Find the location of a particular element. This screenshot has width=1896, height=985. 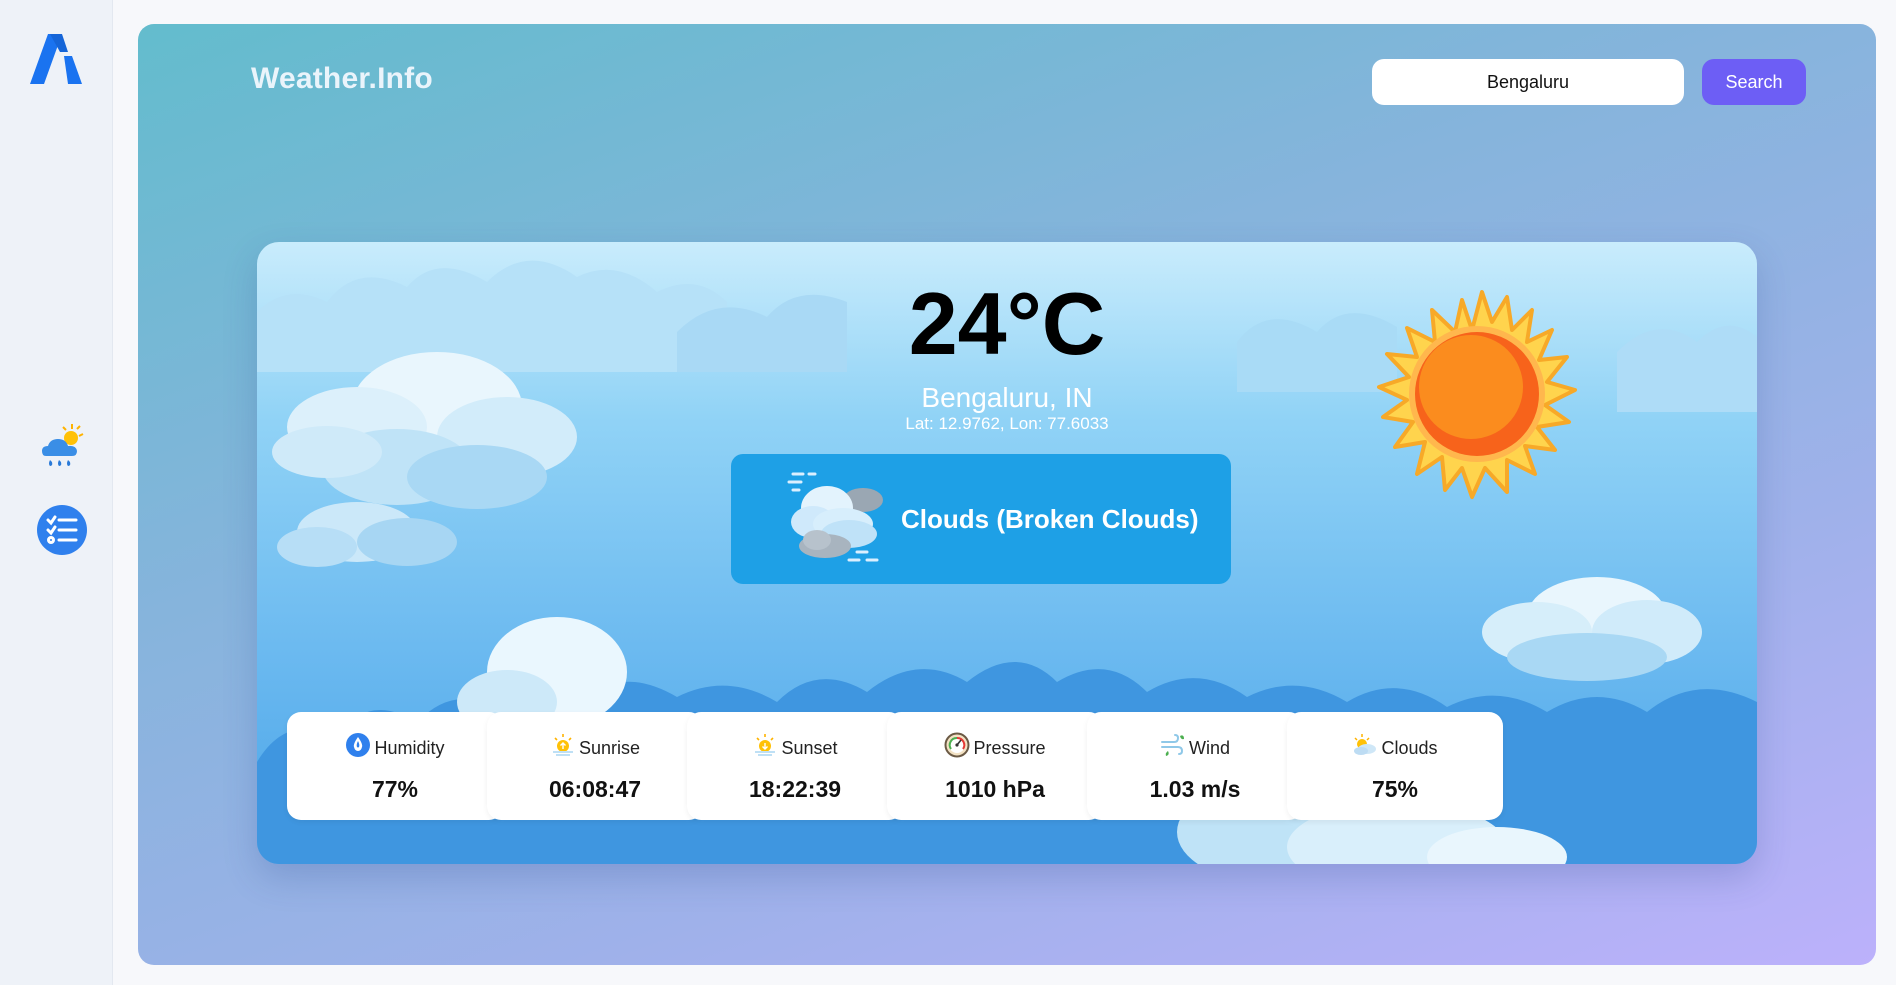

stat-value: 1.03 m/s is located at coordinates (1195, 789).